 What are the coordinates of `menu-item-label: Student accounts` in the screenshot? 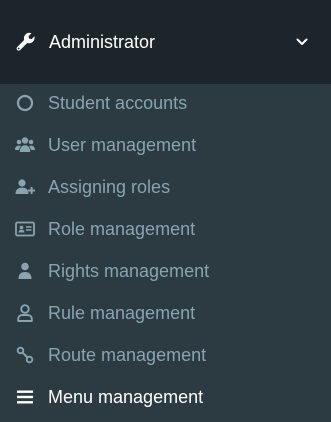 It's located at (118, 102).